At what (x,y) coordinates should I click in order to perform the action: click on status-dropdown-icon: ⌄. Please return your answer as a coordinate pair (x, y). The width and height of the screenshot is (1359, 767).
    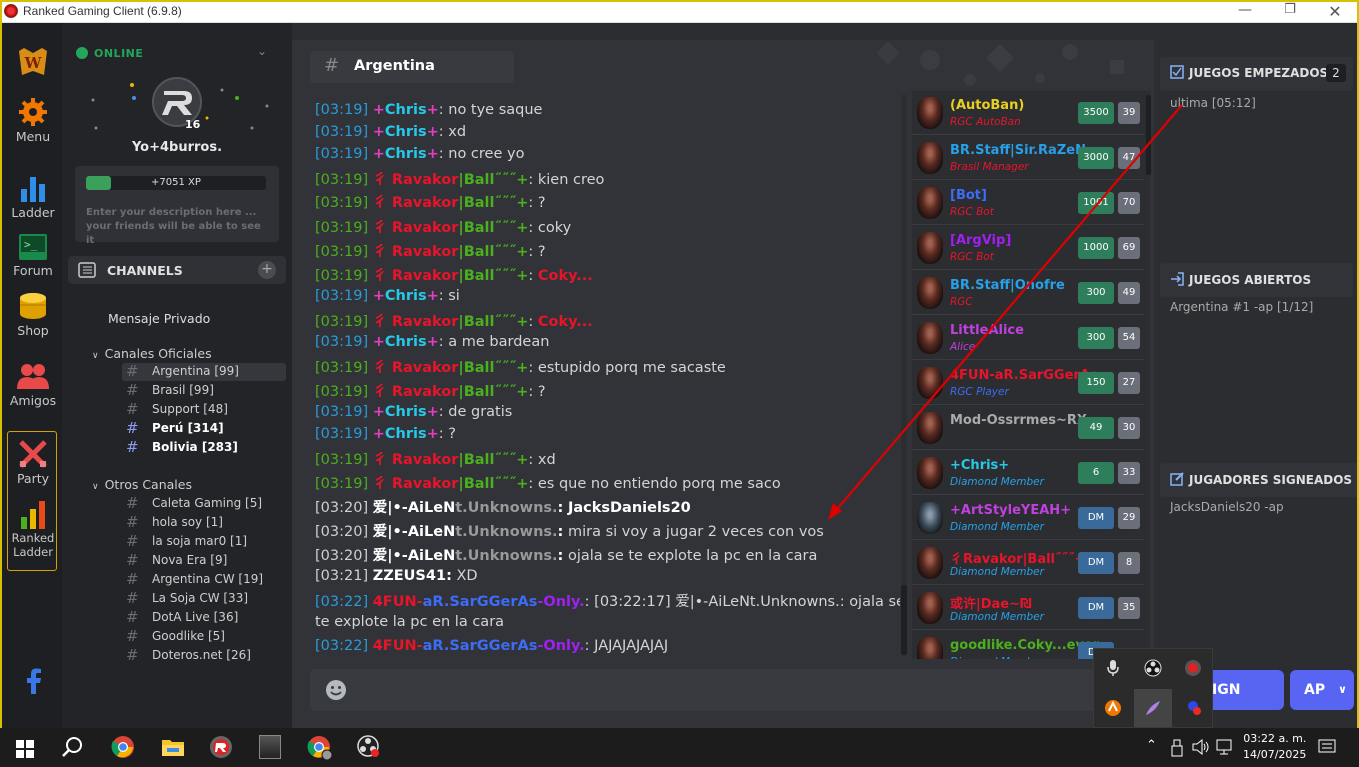
    Looking at the image, I should click on (262, 51).